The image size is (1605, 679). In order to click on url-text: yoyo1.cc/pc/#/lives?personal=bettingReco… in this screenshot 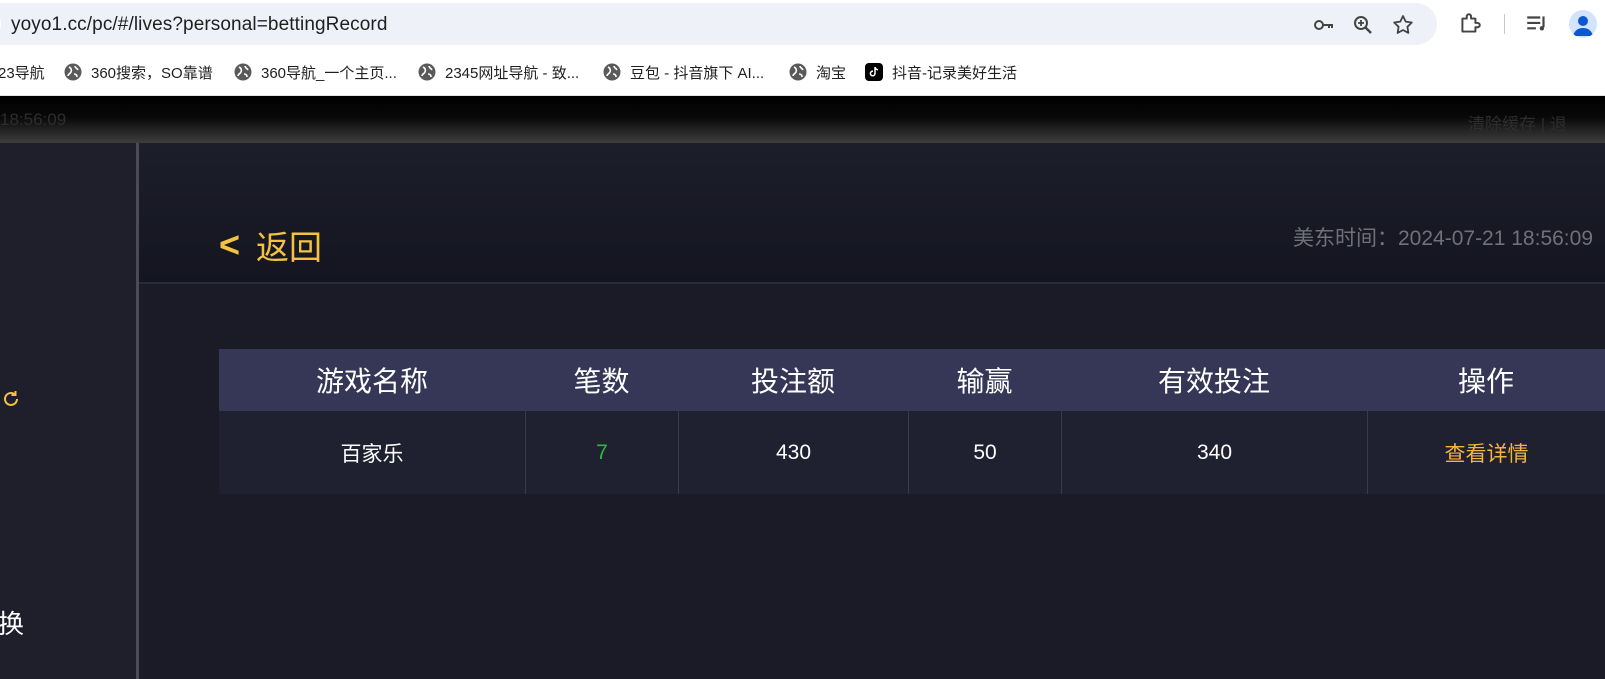, I will do `click(199, 25)`.